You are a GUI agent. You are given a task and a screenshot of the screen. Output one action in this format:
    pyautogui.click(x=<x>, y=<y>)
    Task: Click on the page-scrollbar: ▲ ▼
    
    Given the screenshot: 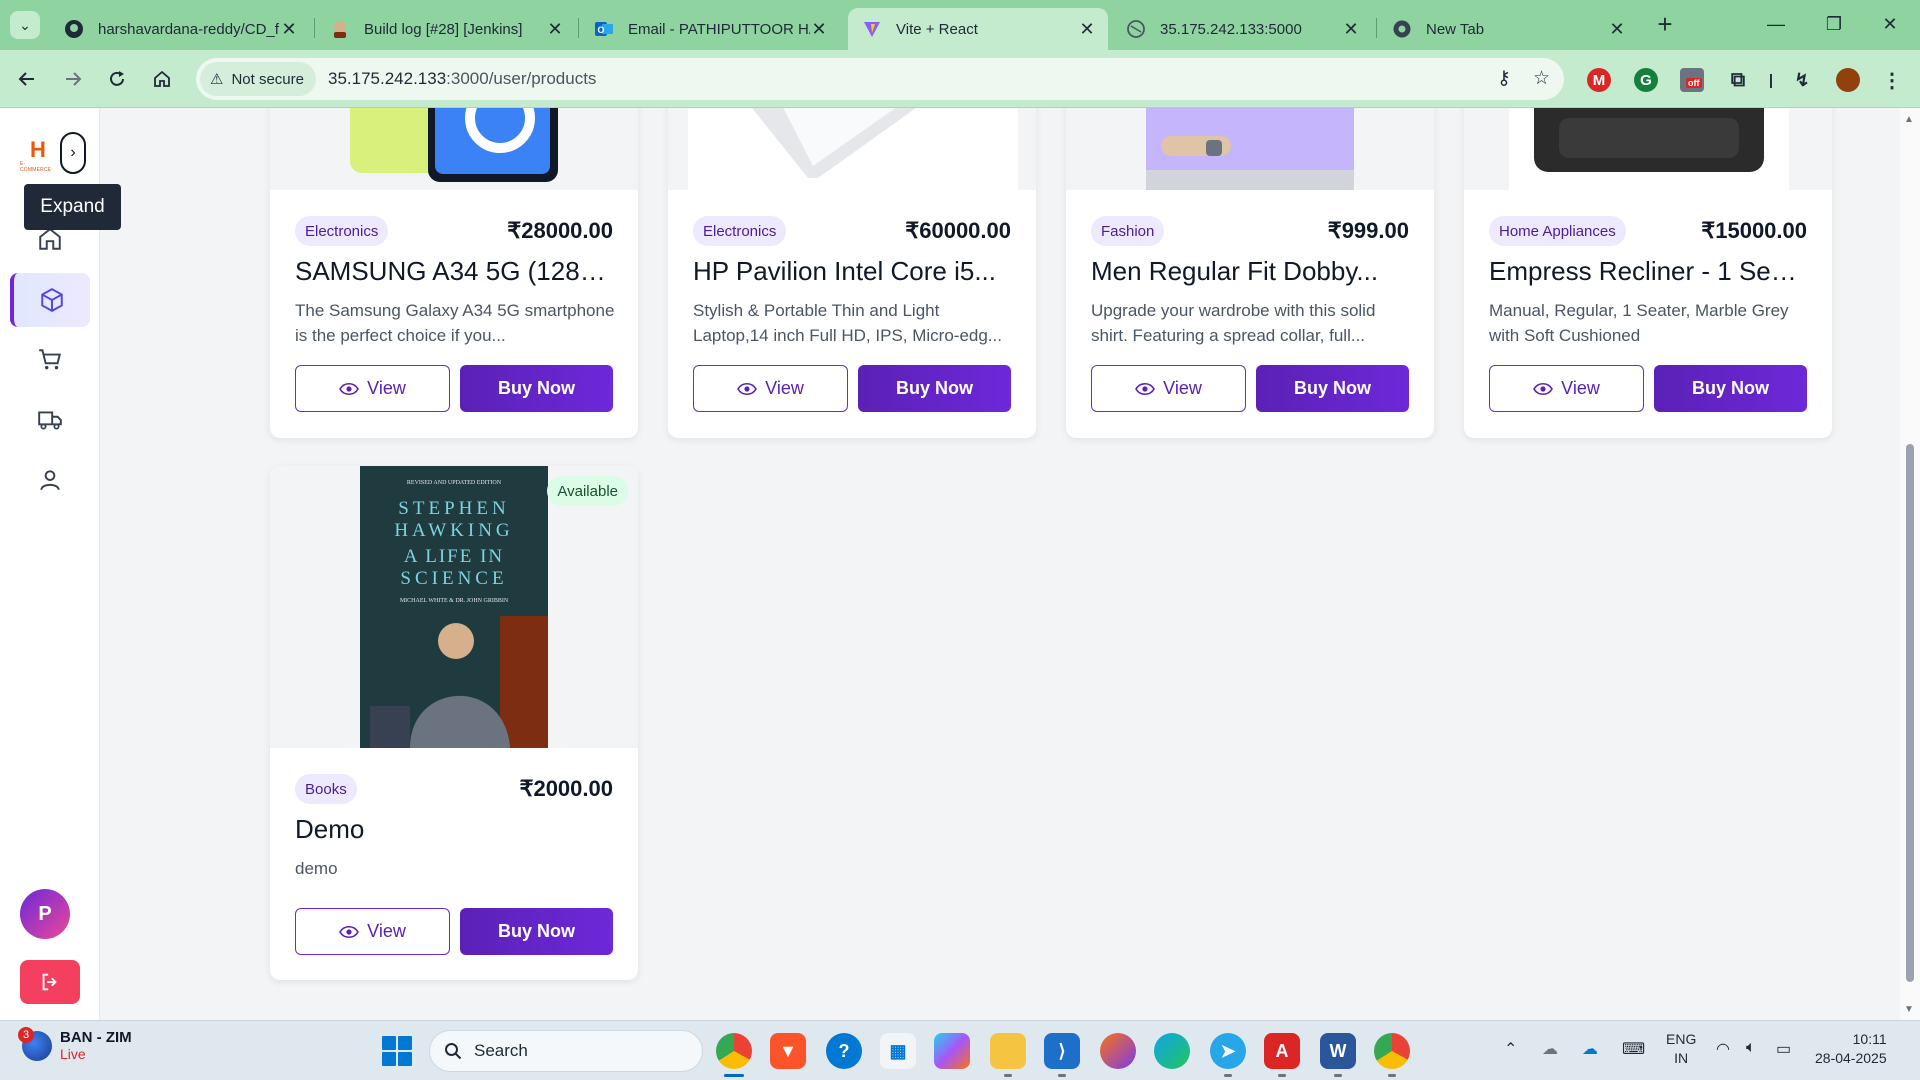 What is the action you would take?
    pyautogui.click(x=1910, y=564)
    